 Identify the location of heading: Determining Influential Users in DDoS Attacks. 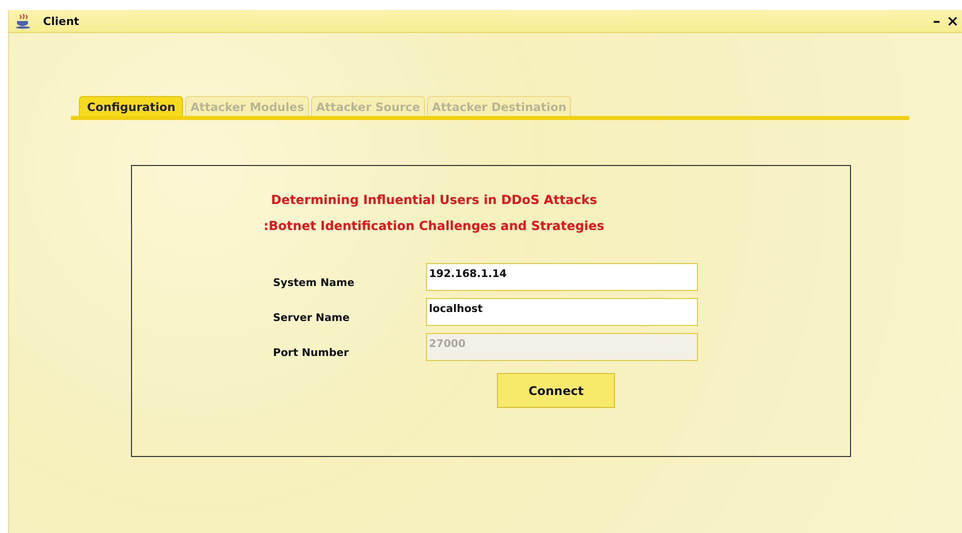
(434, 200).